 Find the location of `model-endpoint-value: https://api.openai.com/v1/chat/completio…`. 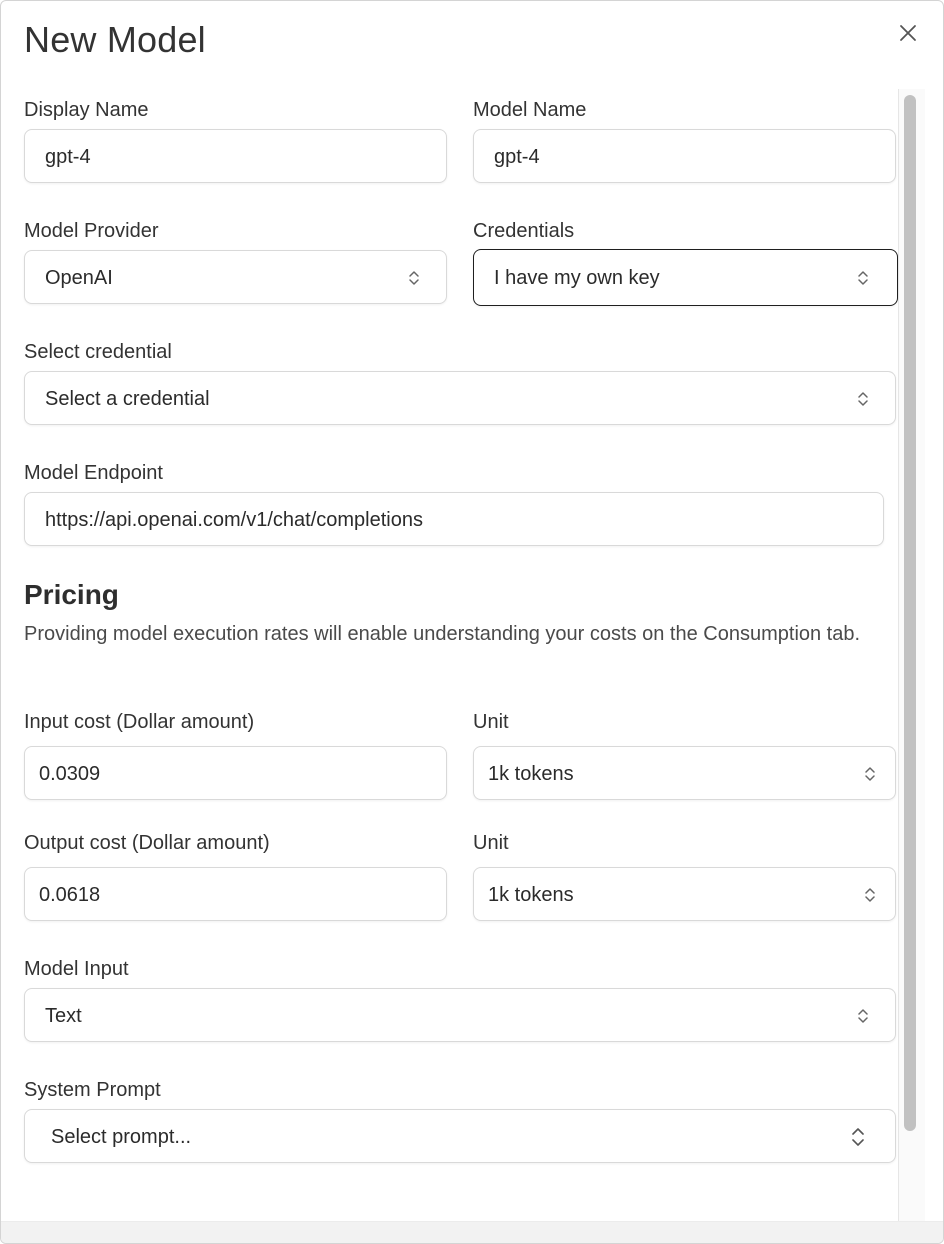

model-endpoint-value: https://api.openai.com/v1/chat/completio… is located at coordinates (234, 520).